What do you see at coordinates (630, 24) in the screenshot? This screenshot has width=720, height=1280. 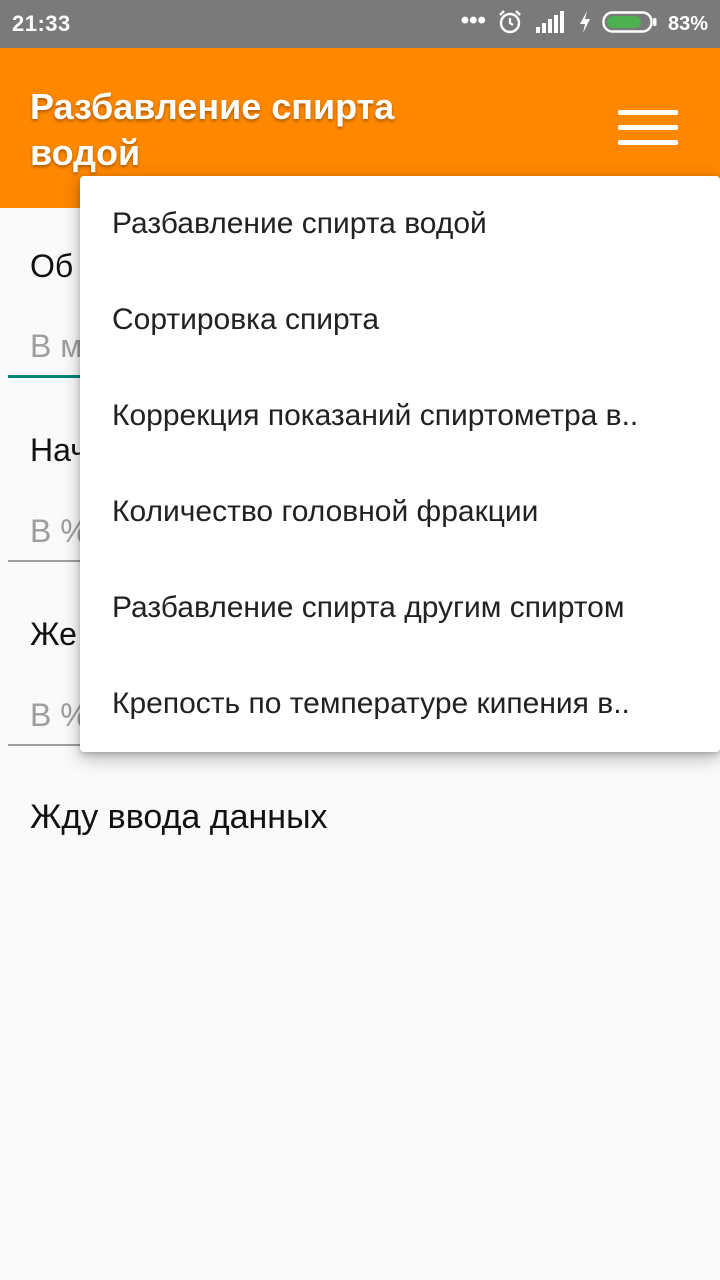 I see `battery-icon` at bounding box center [630, 24].